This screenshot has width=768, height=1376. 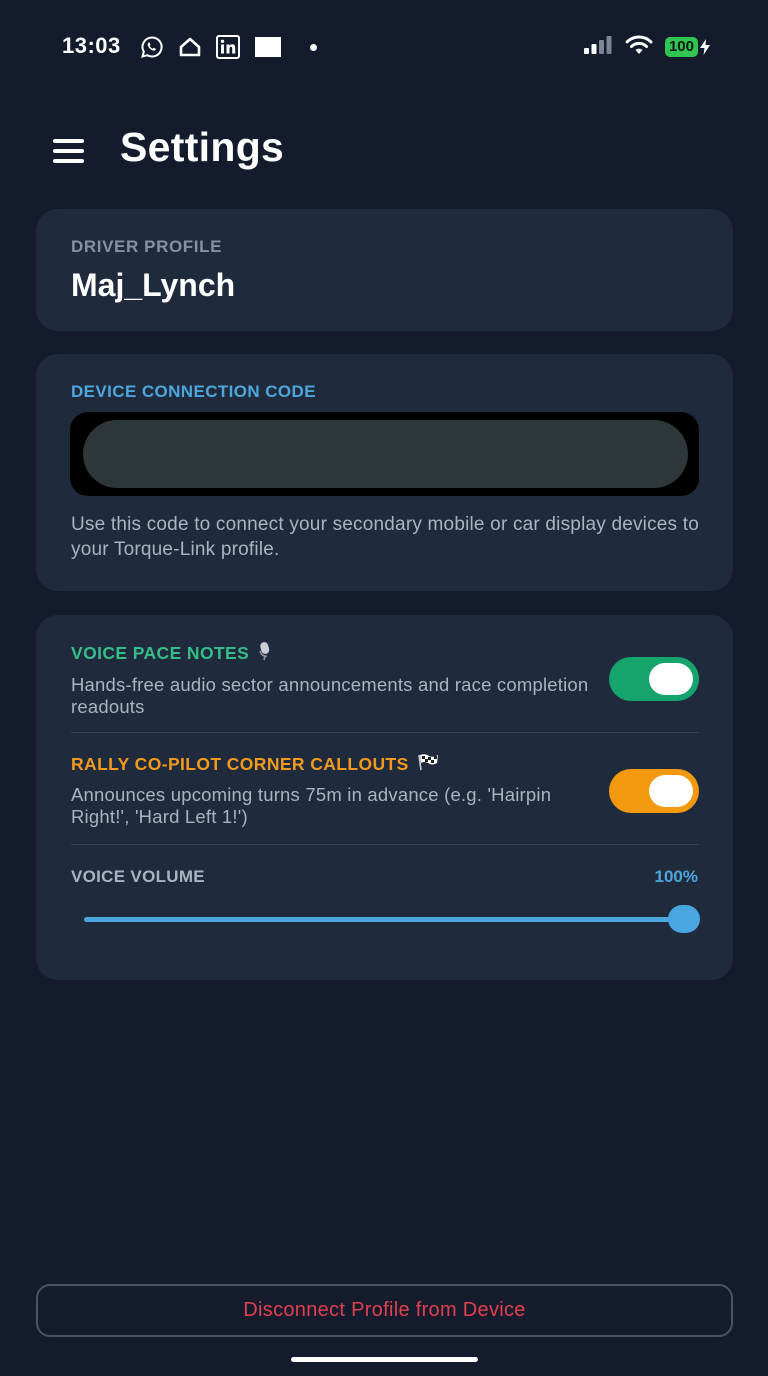 I want to click on device-connection-label: DEVICE CONNECTION CODE, so click(x=193, y=391).